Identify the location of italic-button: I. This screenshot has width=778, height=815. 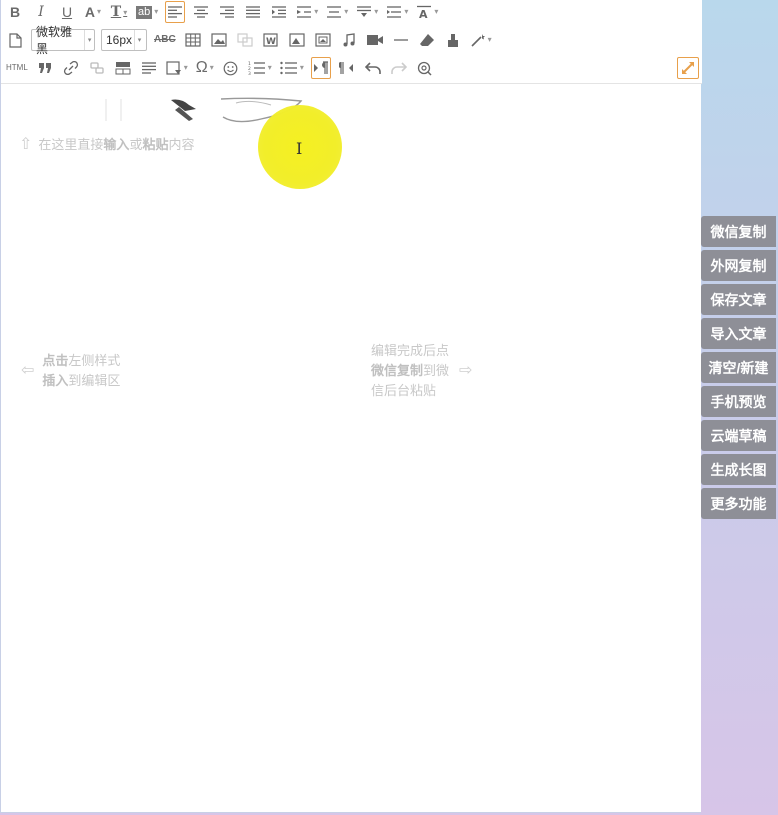
(41, 12).